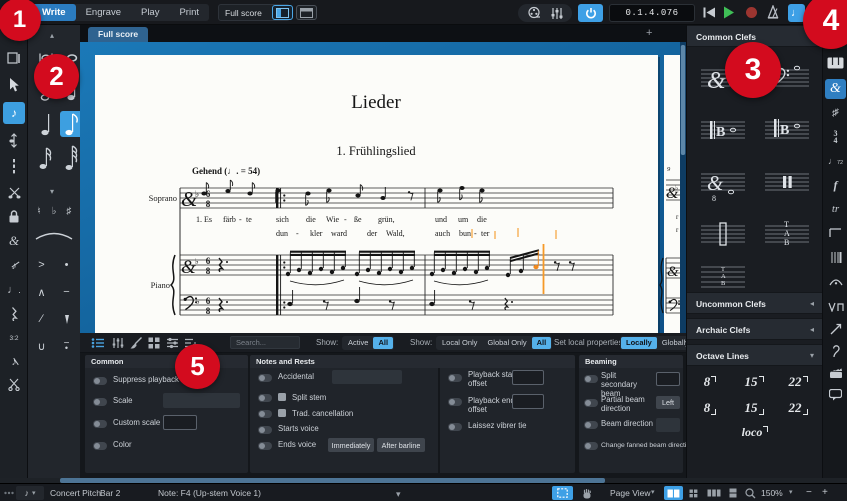  I want to click on page-grid-view-button, so click(693, 493).